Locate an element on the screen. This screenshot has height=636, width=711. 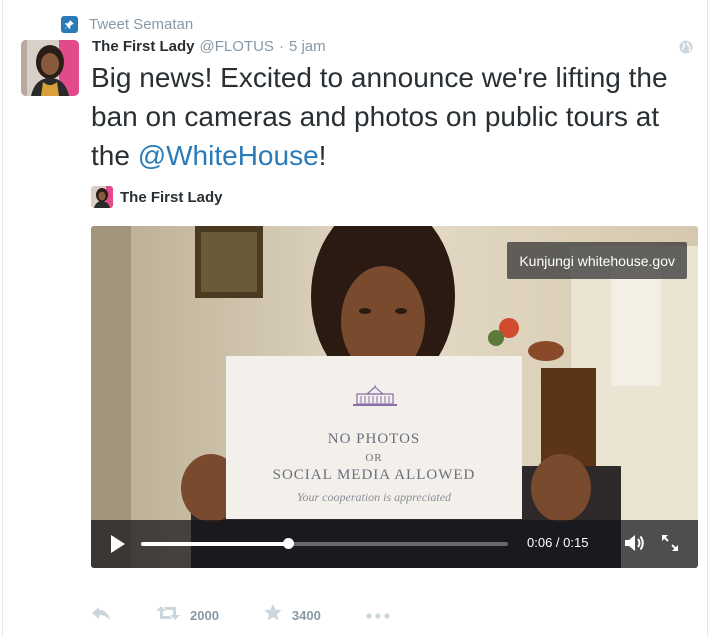
video-controls: 0:06 / 0:15 is located at coordinates (394, 544).